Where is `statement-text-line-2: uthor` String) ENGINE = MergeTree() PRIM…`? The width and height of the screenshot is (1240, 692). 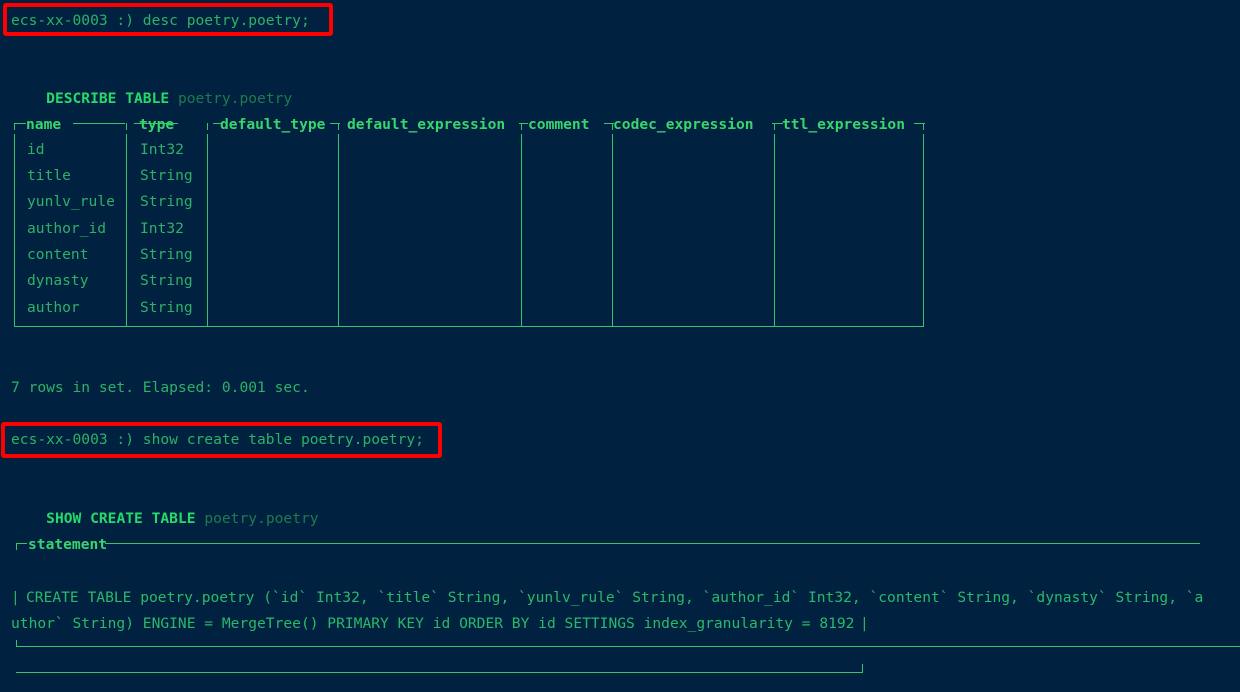
statement-text-line-2: uthor` String) ENGINE = MergeTree() PRIM… is located at coordinates (433, 623).